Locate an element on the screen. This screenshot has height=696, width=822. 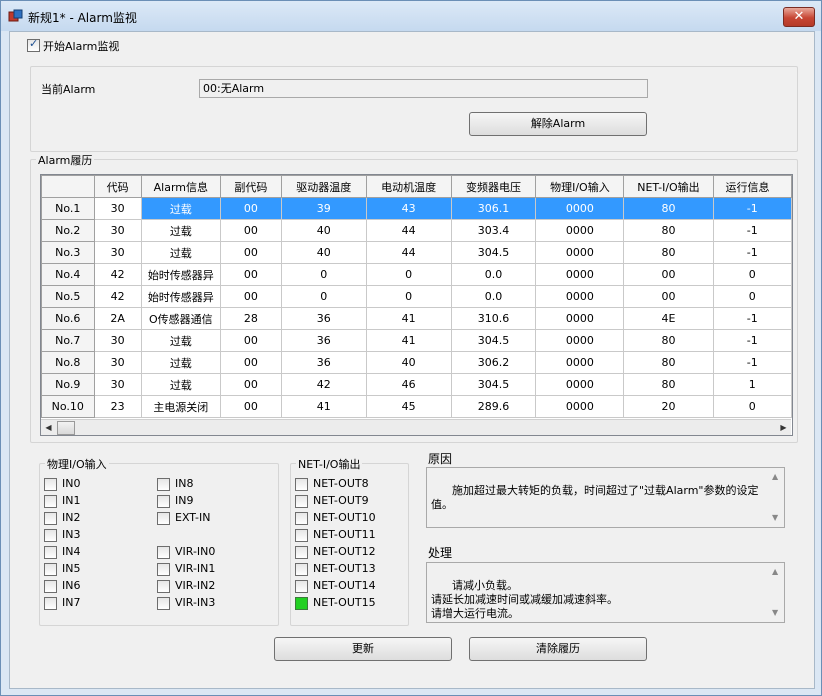
table-cell: 310.6 is located at coordinates (493, 318).